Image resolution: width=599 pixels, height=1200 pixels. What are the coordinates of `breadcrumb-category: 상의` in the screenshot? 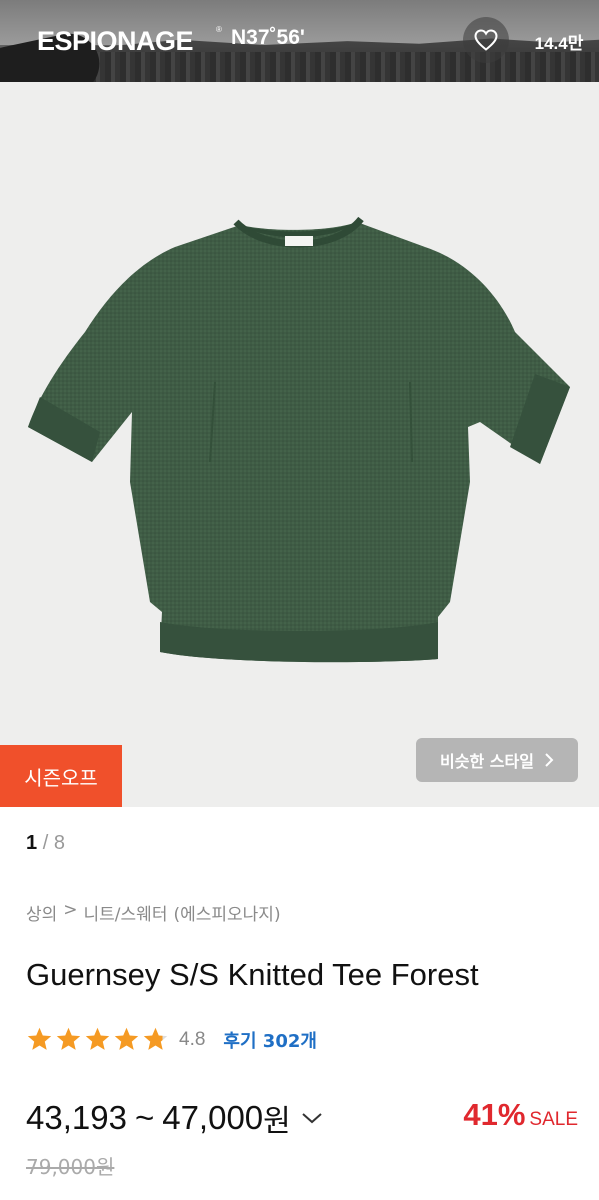 It's located at (41, 912).